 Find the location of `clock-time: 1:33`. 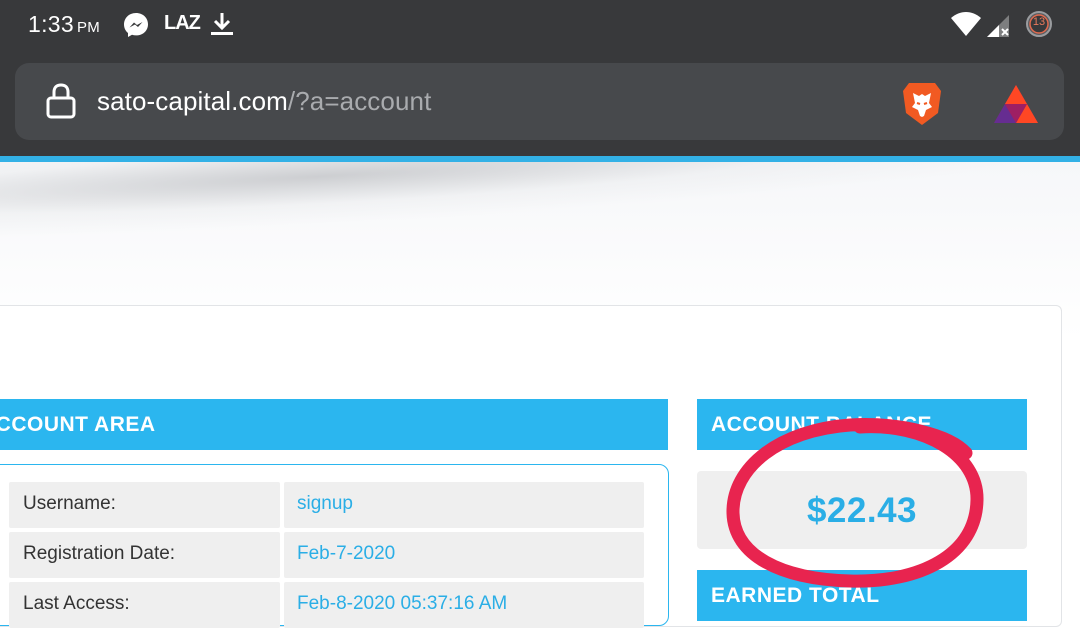

clock-time: 1:33 is located at coordinates (51, 24).